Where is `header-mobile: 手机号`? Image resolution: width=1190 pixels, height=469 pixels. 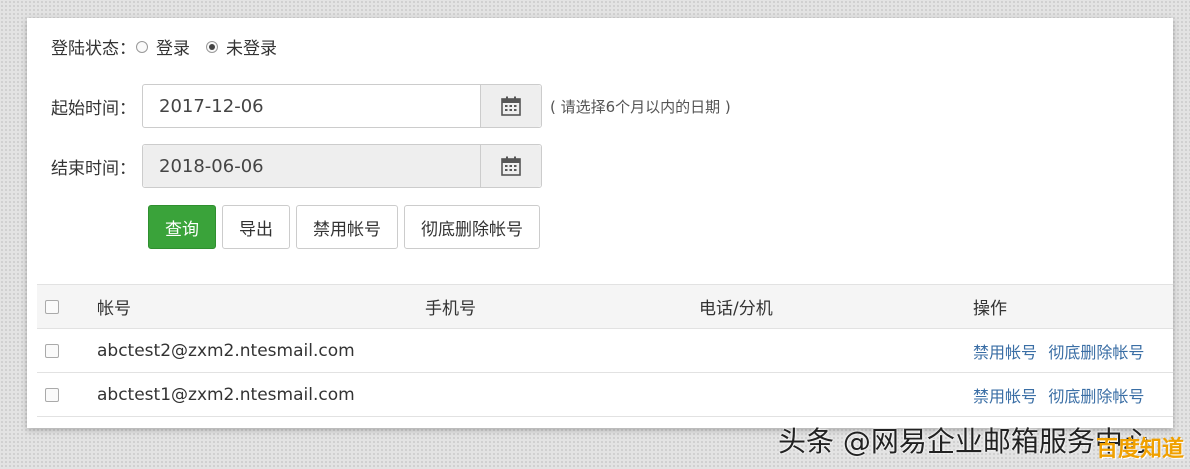
header-mobile: 手机号 is located at coordinates (450, 309).